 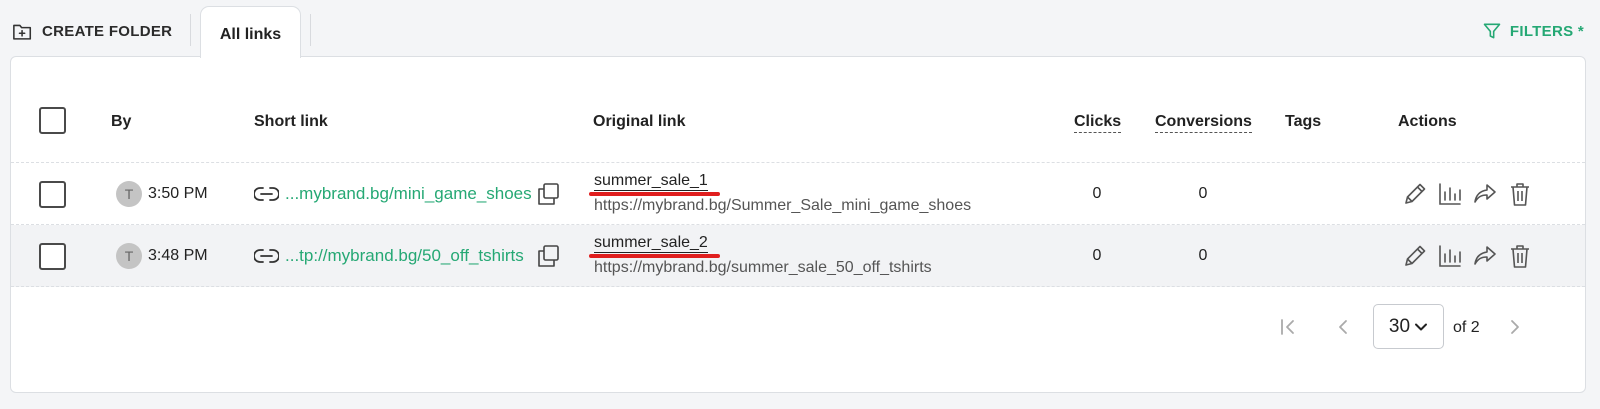 I want to click on page-size-select: 30, so click(x=1408, y=326).